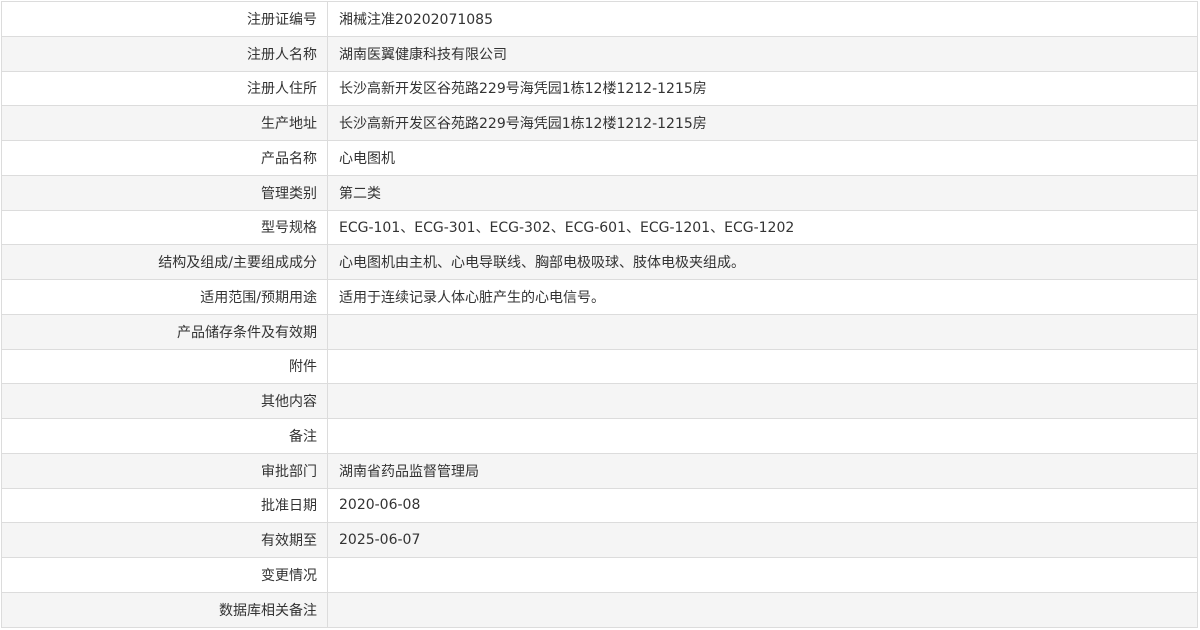 The image size is (1200, 630). I want to click on field-value: 湖南省药品监督管理局, so click(762, 470).